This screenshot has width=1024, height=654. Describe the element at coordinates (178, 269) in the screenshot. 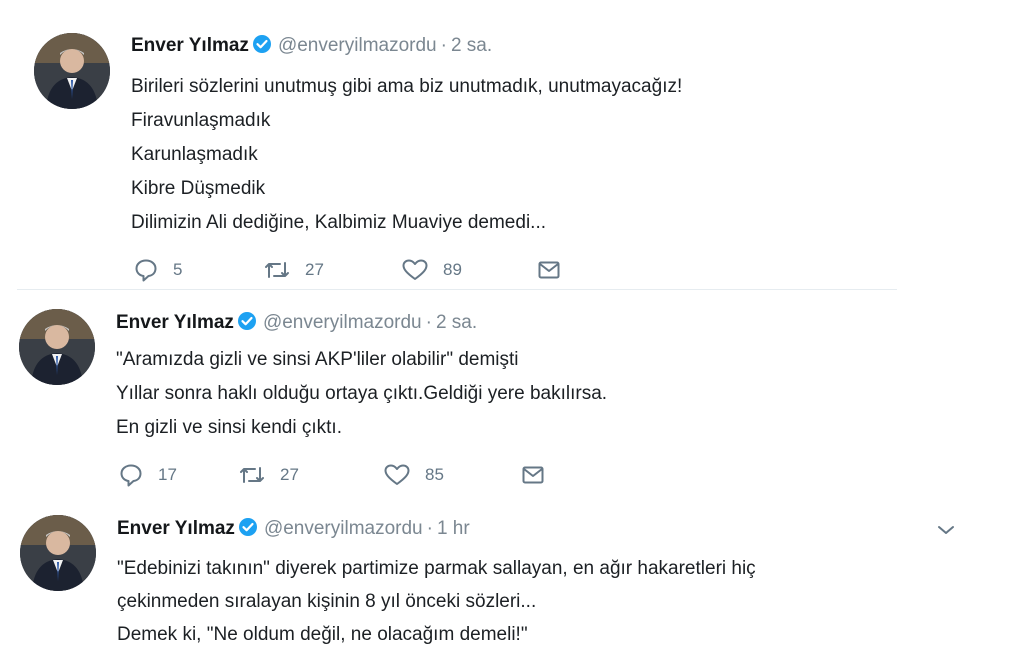

I see `reply-count: 5` at that location.